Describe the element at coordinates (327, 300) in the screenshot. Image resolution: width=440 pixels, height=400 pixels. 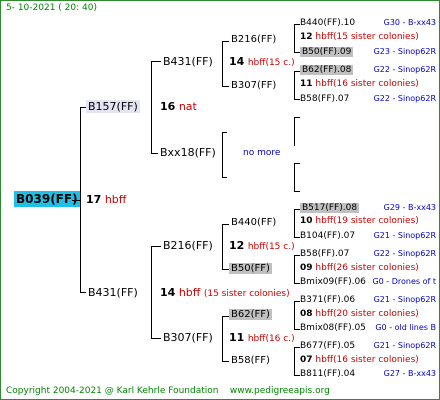
I see `gen4-queen-8: B371(FF).06` at that location.